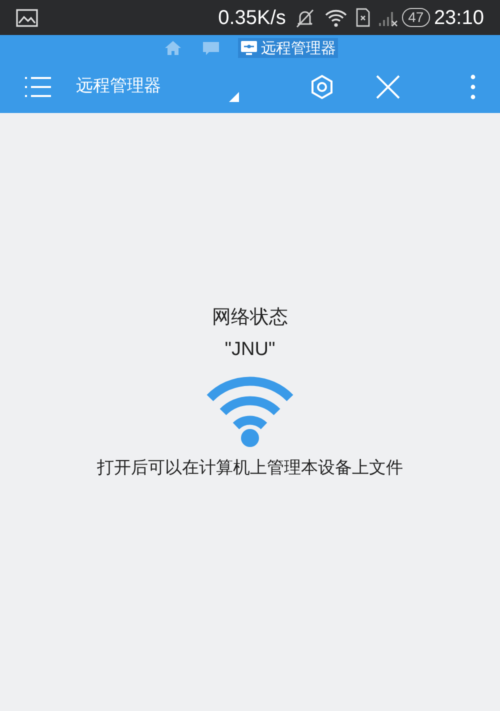  What do you see at coordinates (250, 350) in the screenshot?
I see `network-name: "JNU"` at bounding box center [250, 350].